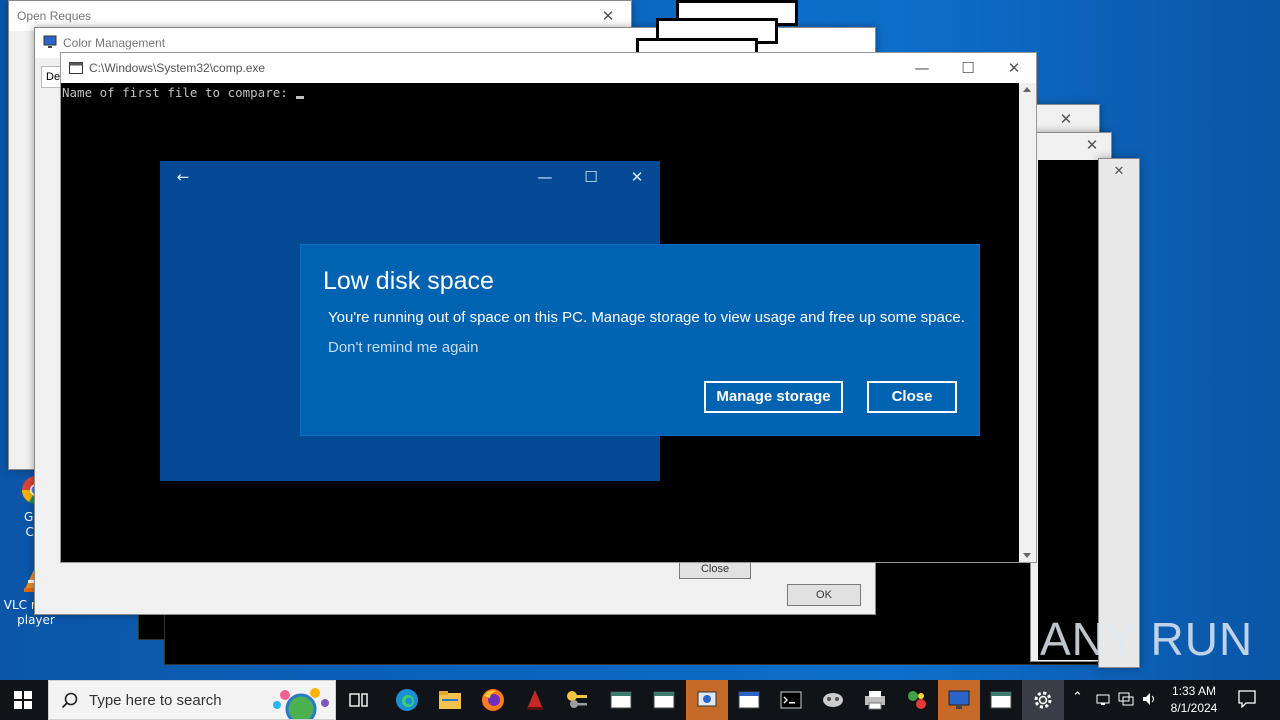 The width and height of the screenshot is (1280, 720). I want to click on ok-button: OK, so click(824, 595).